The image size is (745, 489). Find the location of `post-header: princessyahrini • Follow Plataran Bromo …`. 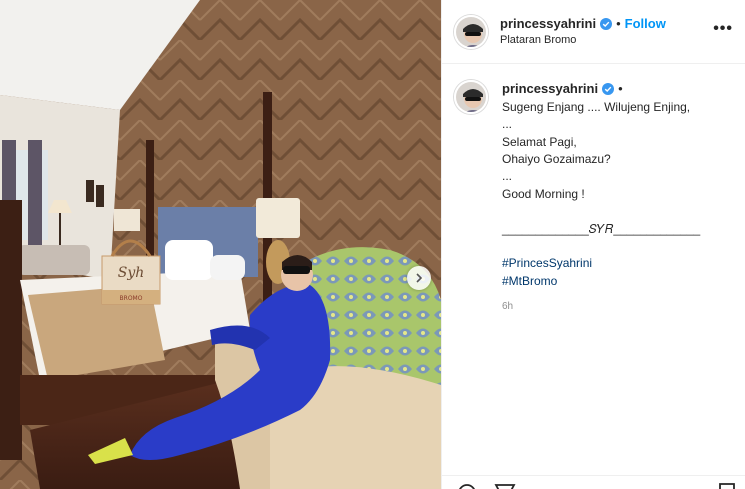

post-header: princessyahrini • Follow Plataran Bromo … is located at coordinates (593, 32).